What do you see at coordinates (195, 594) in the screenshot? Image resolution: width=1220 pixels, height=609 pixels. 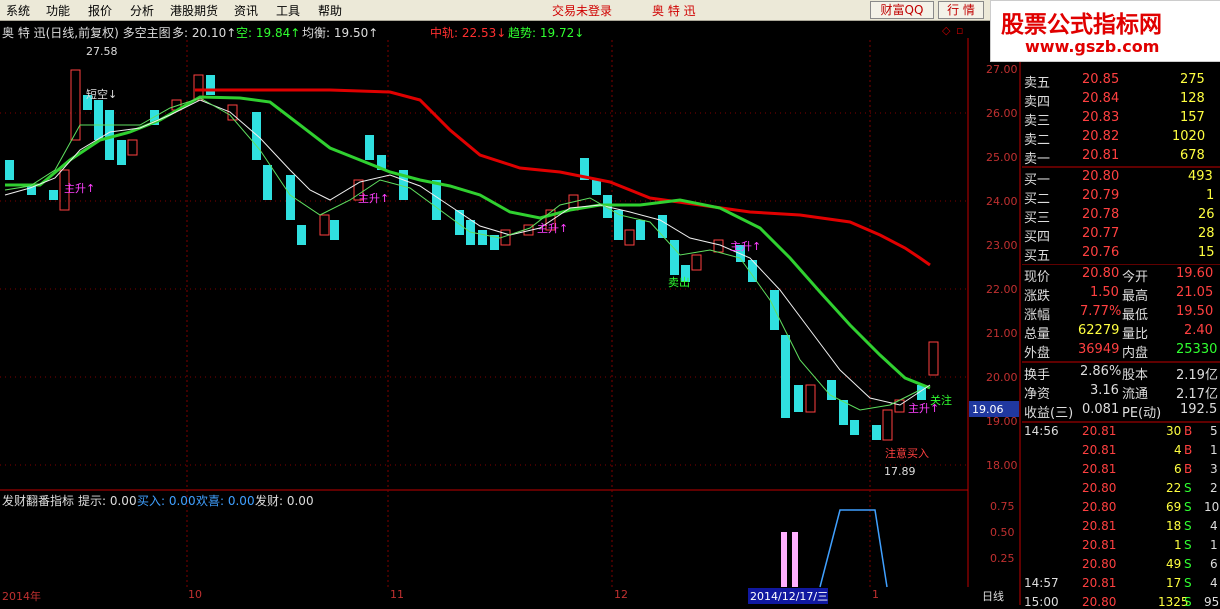 I see `date-label-10: 10` at bounding box center [195, 594].